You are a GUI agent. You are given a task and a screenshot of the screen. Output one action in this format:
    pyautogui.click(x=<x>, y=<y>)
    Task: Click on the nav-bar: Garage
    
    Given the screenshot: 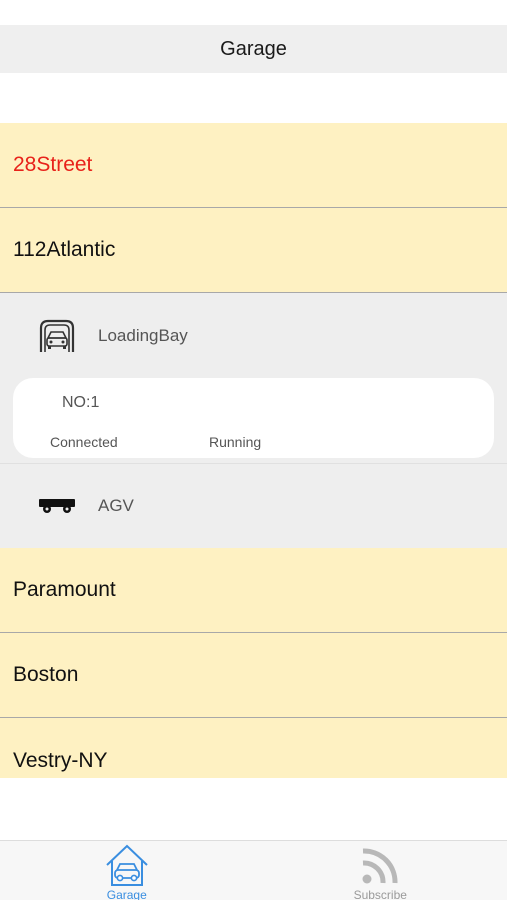 What is the action you would take?
    pyautogui.click(x=253, y=49)
    